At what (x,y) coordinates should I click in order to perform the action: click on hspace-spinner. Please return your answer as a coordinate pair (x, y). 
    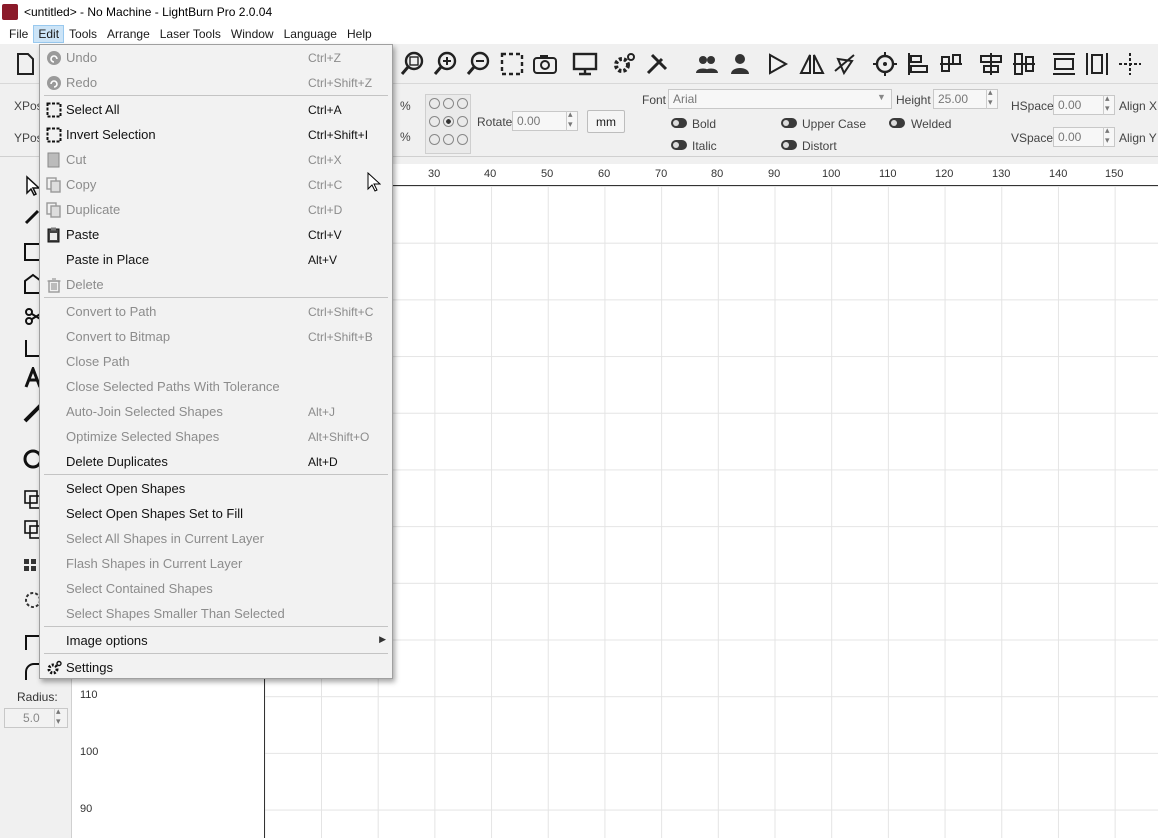
    Looking at the image, I should click on (1108, 104).